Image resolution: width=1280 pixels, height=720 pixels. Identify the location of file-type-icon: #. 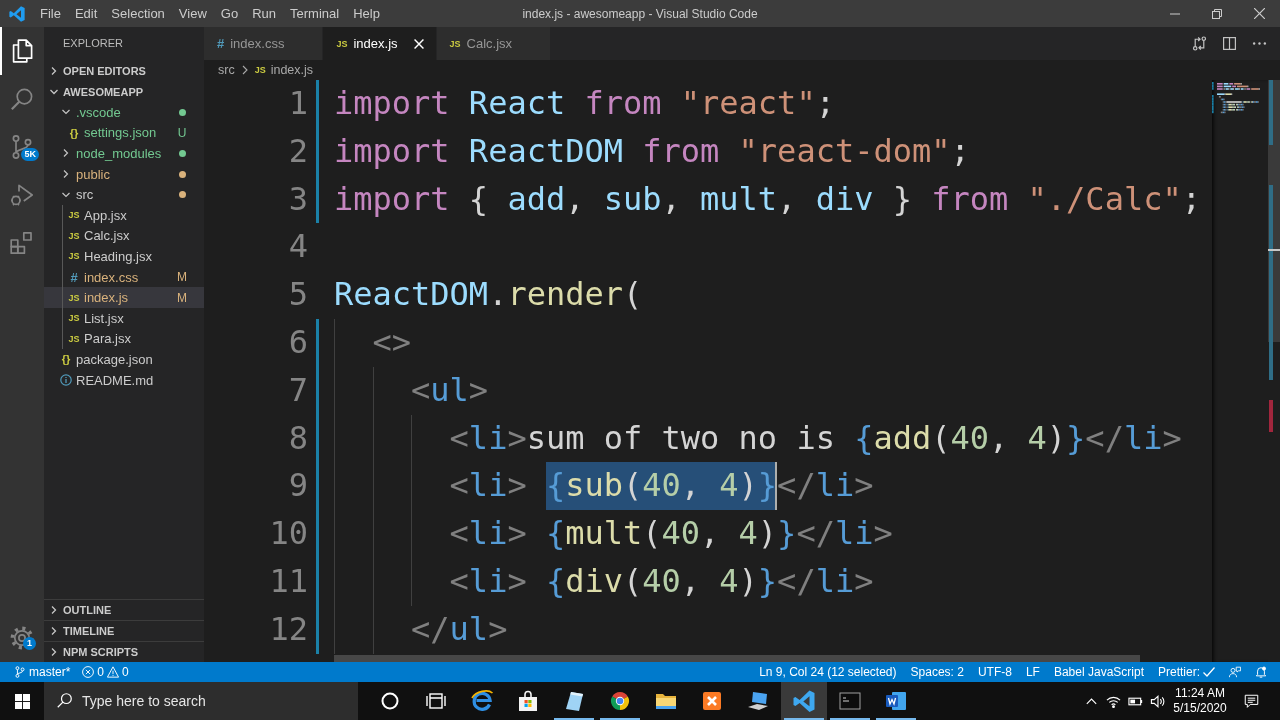
(74, 277).